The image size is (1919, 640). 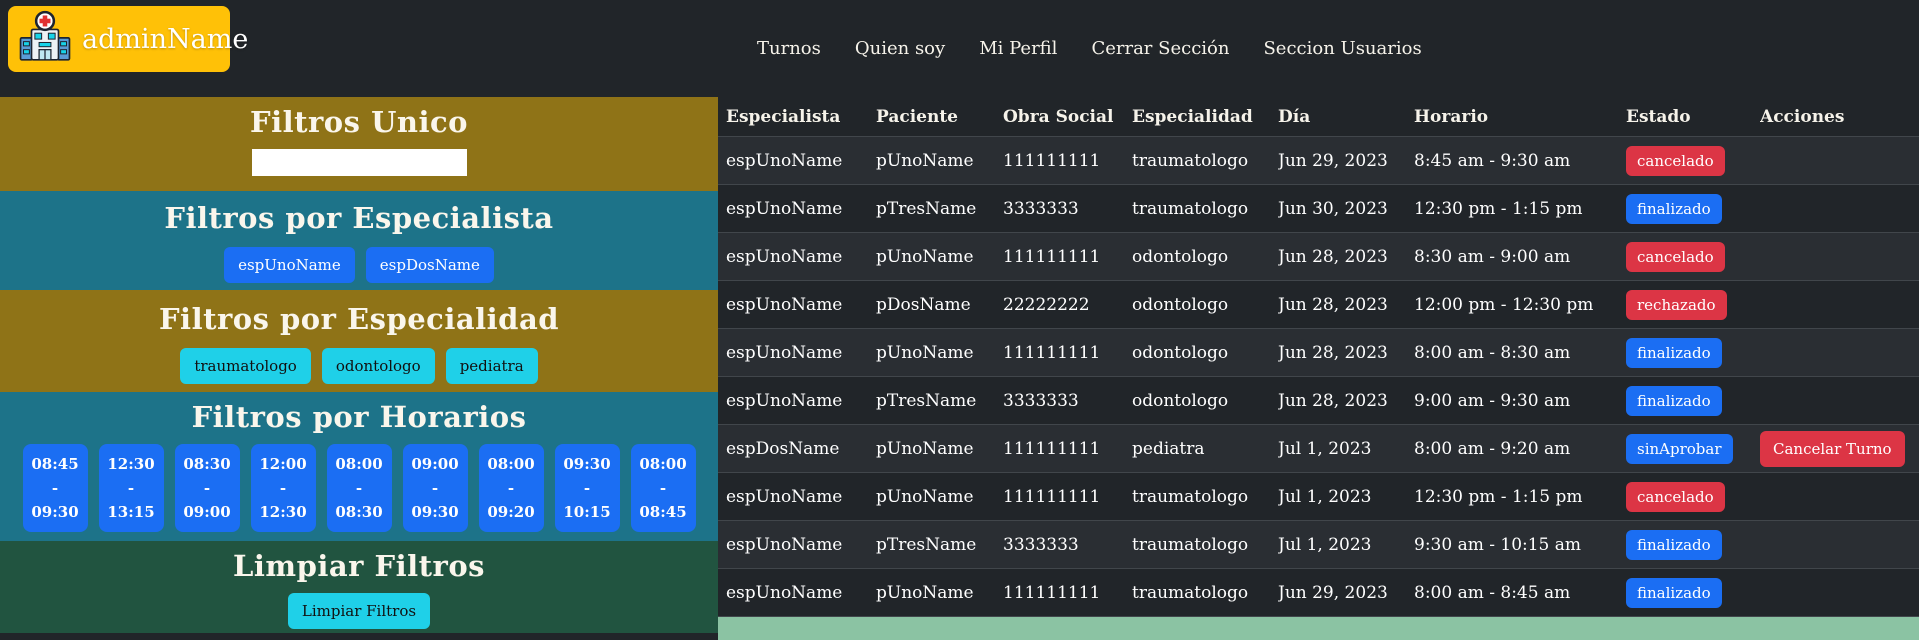 I want to click on column-header-obra-social: Obra Social, so click(x=1058, y=116).